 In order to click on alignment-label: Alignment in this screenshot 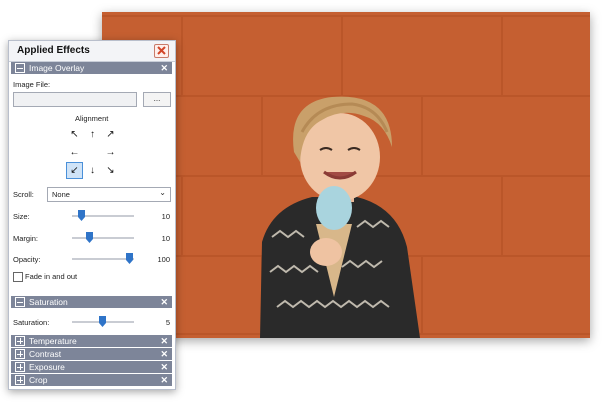, I will do `click(92, 118)`.